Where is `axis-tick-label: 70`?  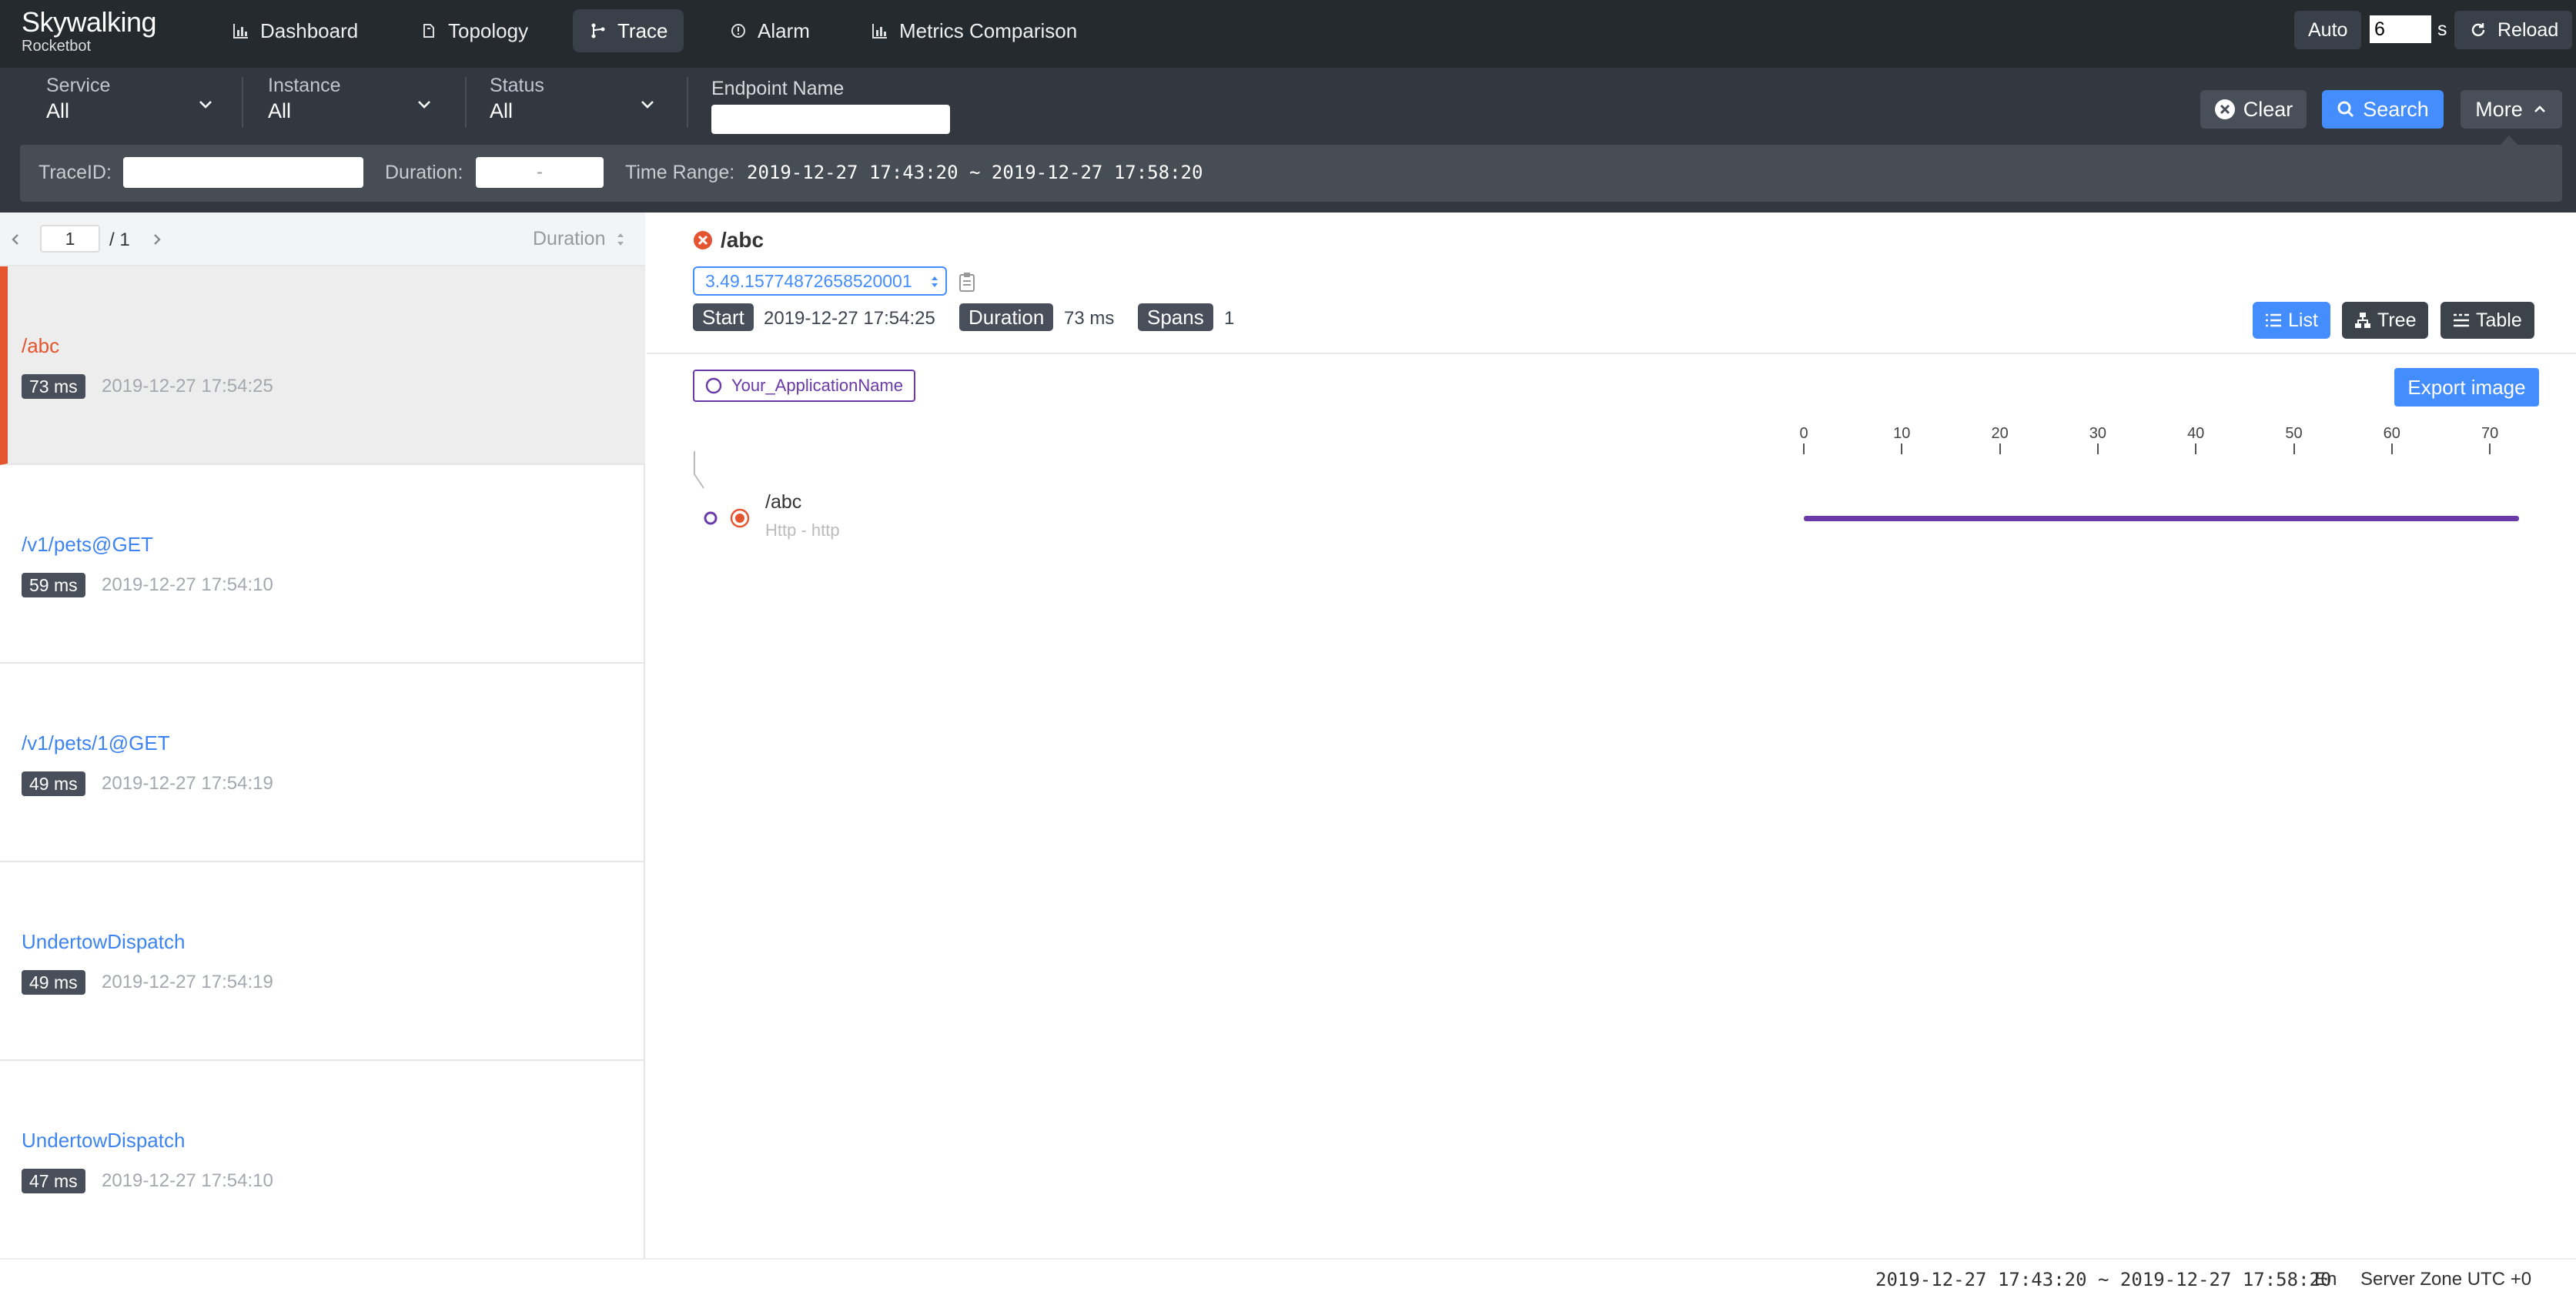 axis-tick-label: 70 is located at coordinates (2490, 433).